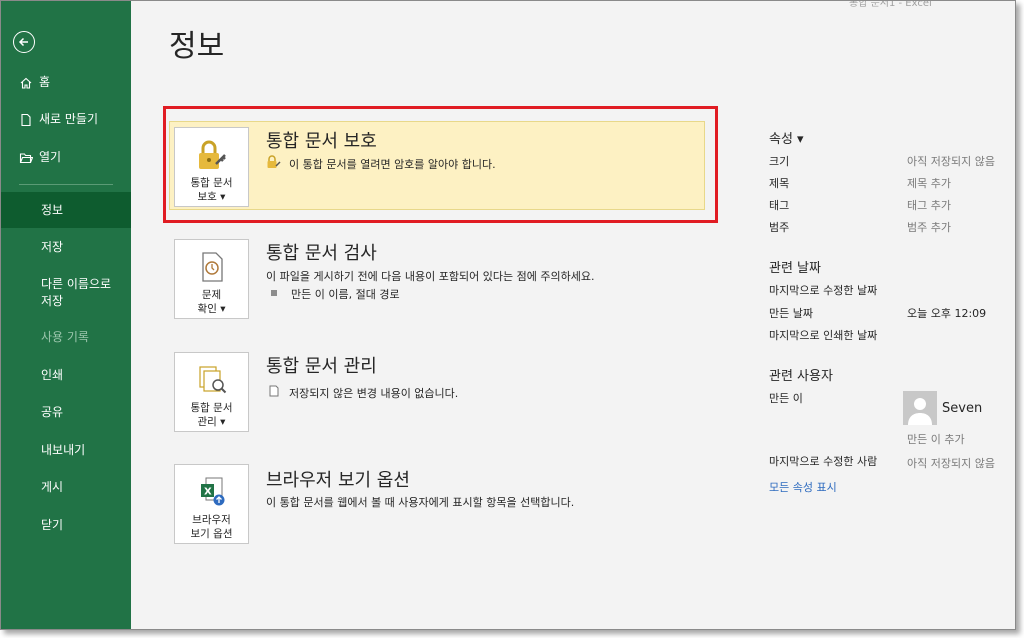 This screenshot has width=1024, height=638. Describe the element at coordinates (823, 461) in the screenshot. I see `last-modified-by-label: 마지막으로 수정한 사람` at that location.